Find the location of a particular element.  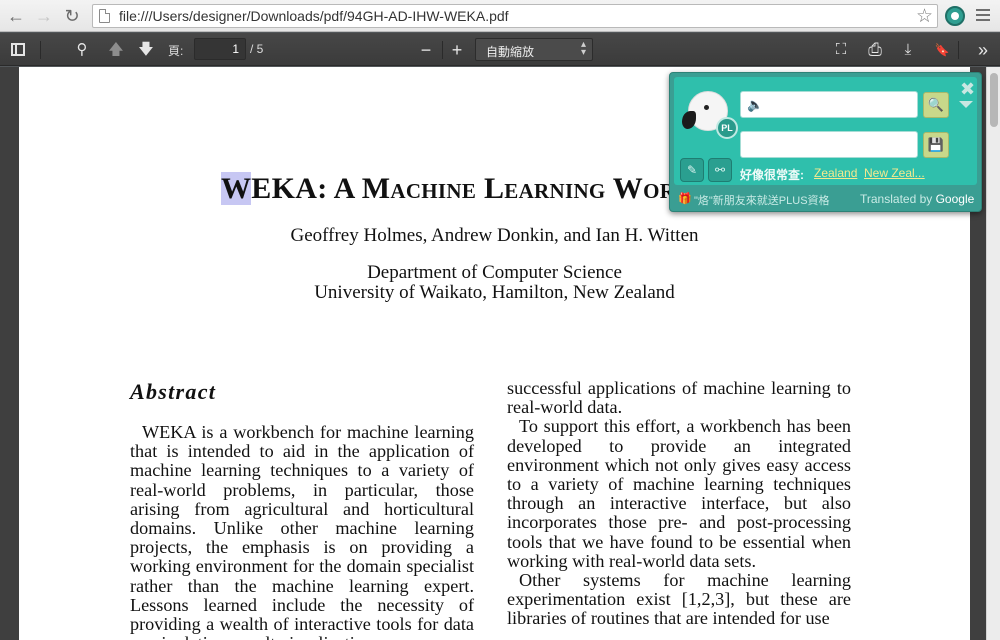

translation-output-field is located at coordinates (829, 144).